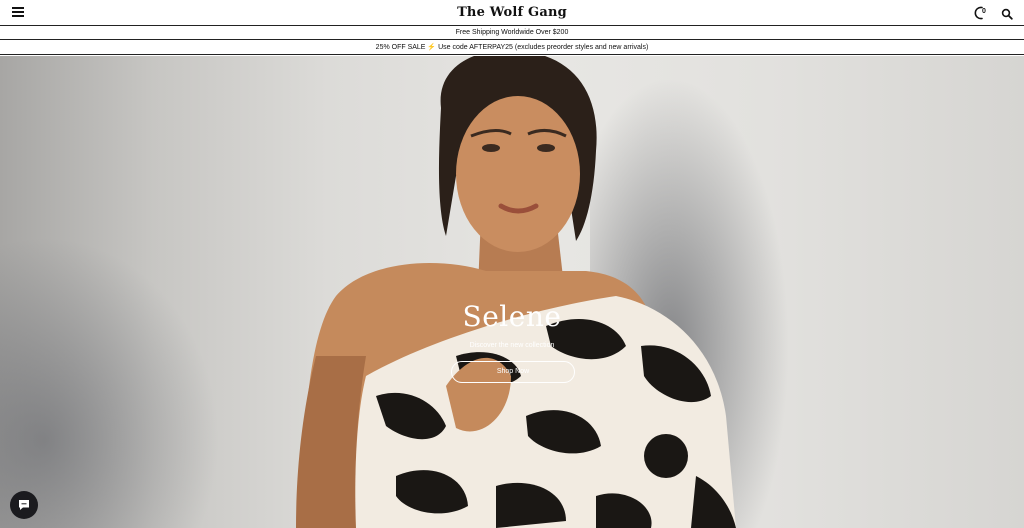  I want to click on lightning-icon: ⚡, so click(432, 47).